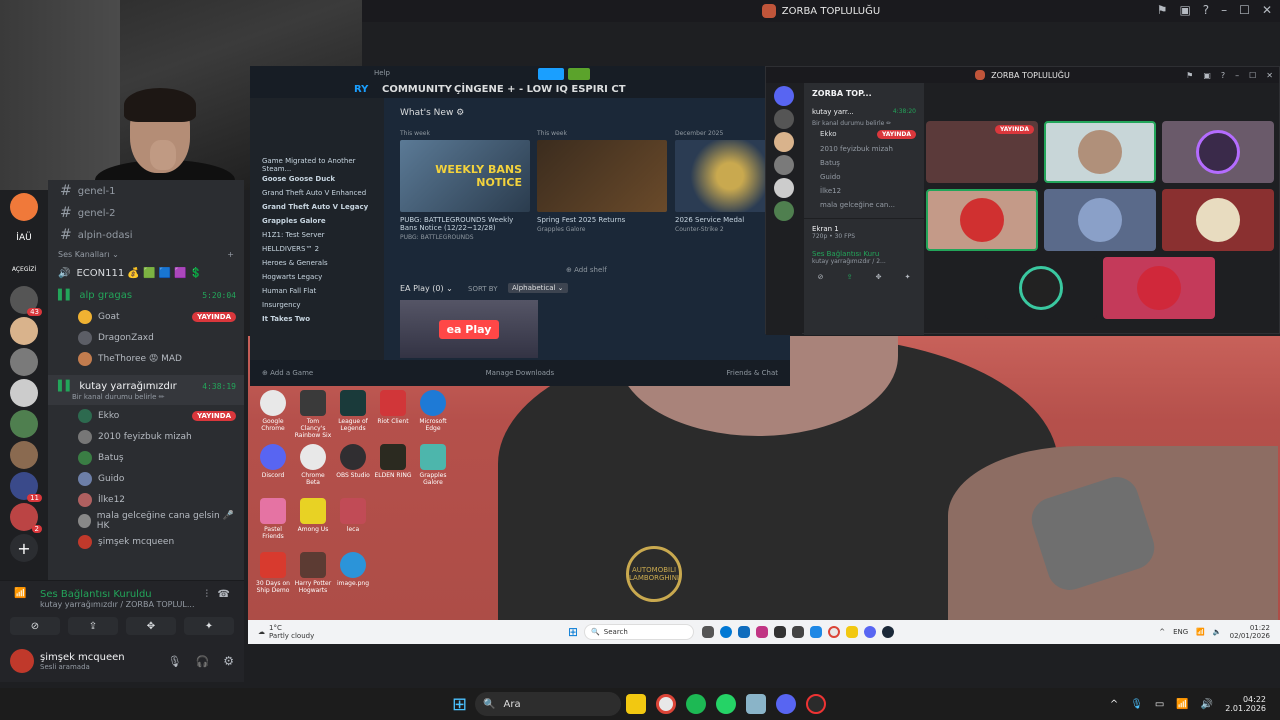 This screenshot has width=1280, height=720. I want to click on voice-member: DragonZaxd, so click(146, 337).